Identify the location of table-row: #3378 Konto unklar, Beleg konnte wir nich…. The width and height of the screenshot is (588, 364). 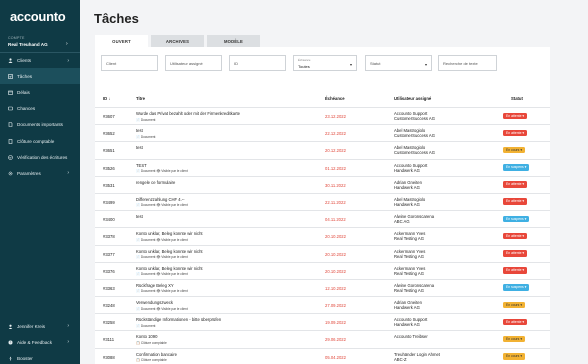
(322, 235).